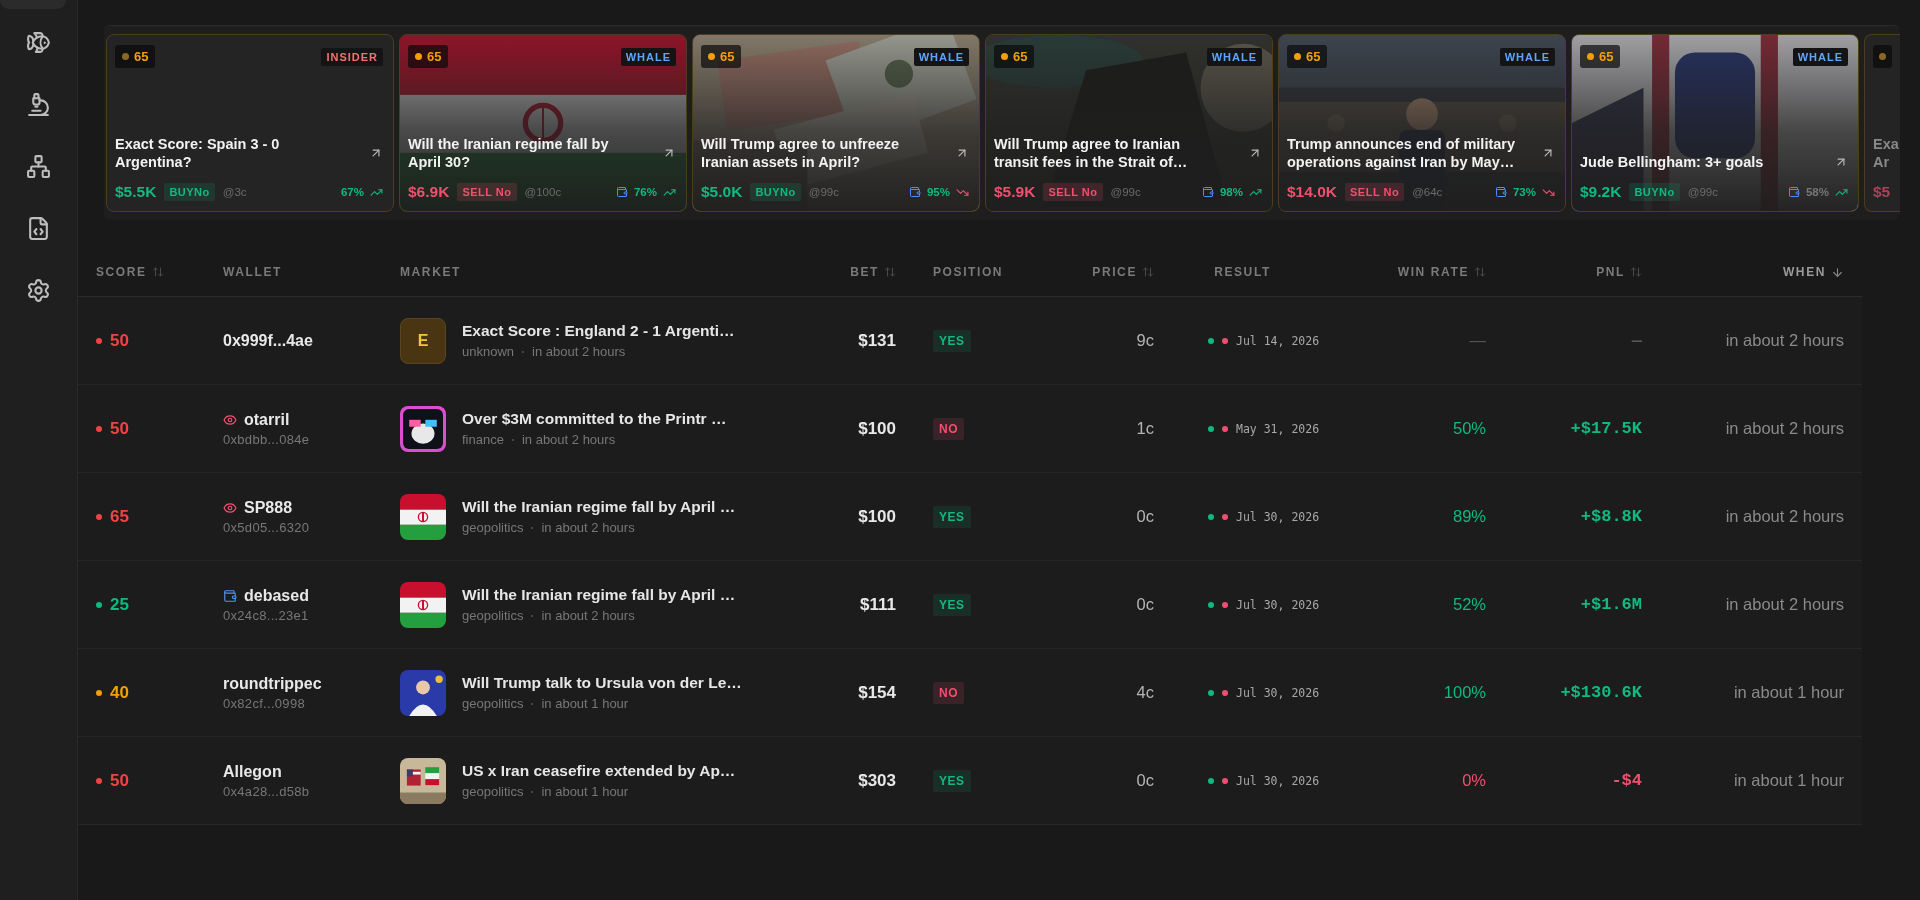  What do you see at coordinates (1015, 192) in the screenshot?
I see `card-amount: $5.9K` at bounding box center [1015, 192].